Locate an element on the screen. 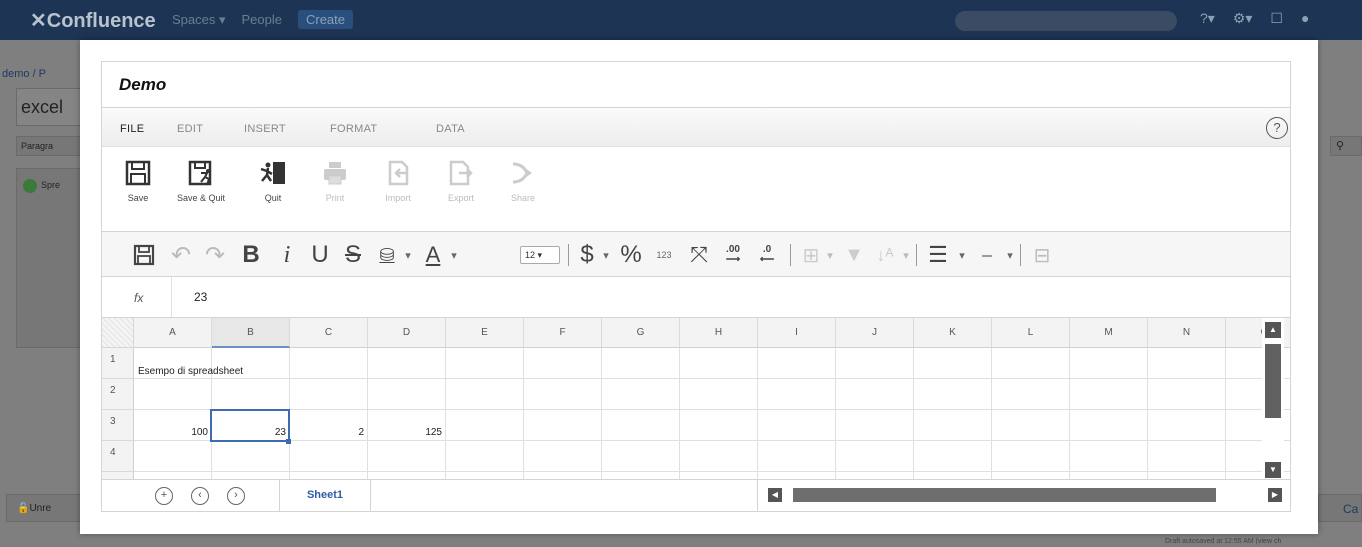 This screenshot has height=547, width=1362. column-header: K is located at coordinates (953, 333).